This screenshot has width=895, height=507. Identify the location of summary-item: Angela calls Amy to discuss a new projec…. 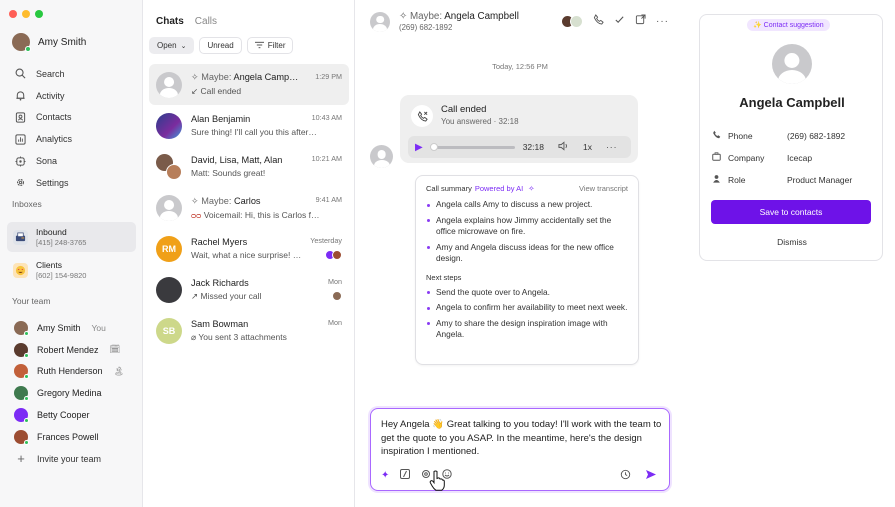
(527, 205).